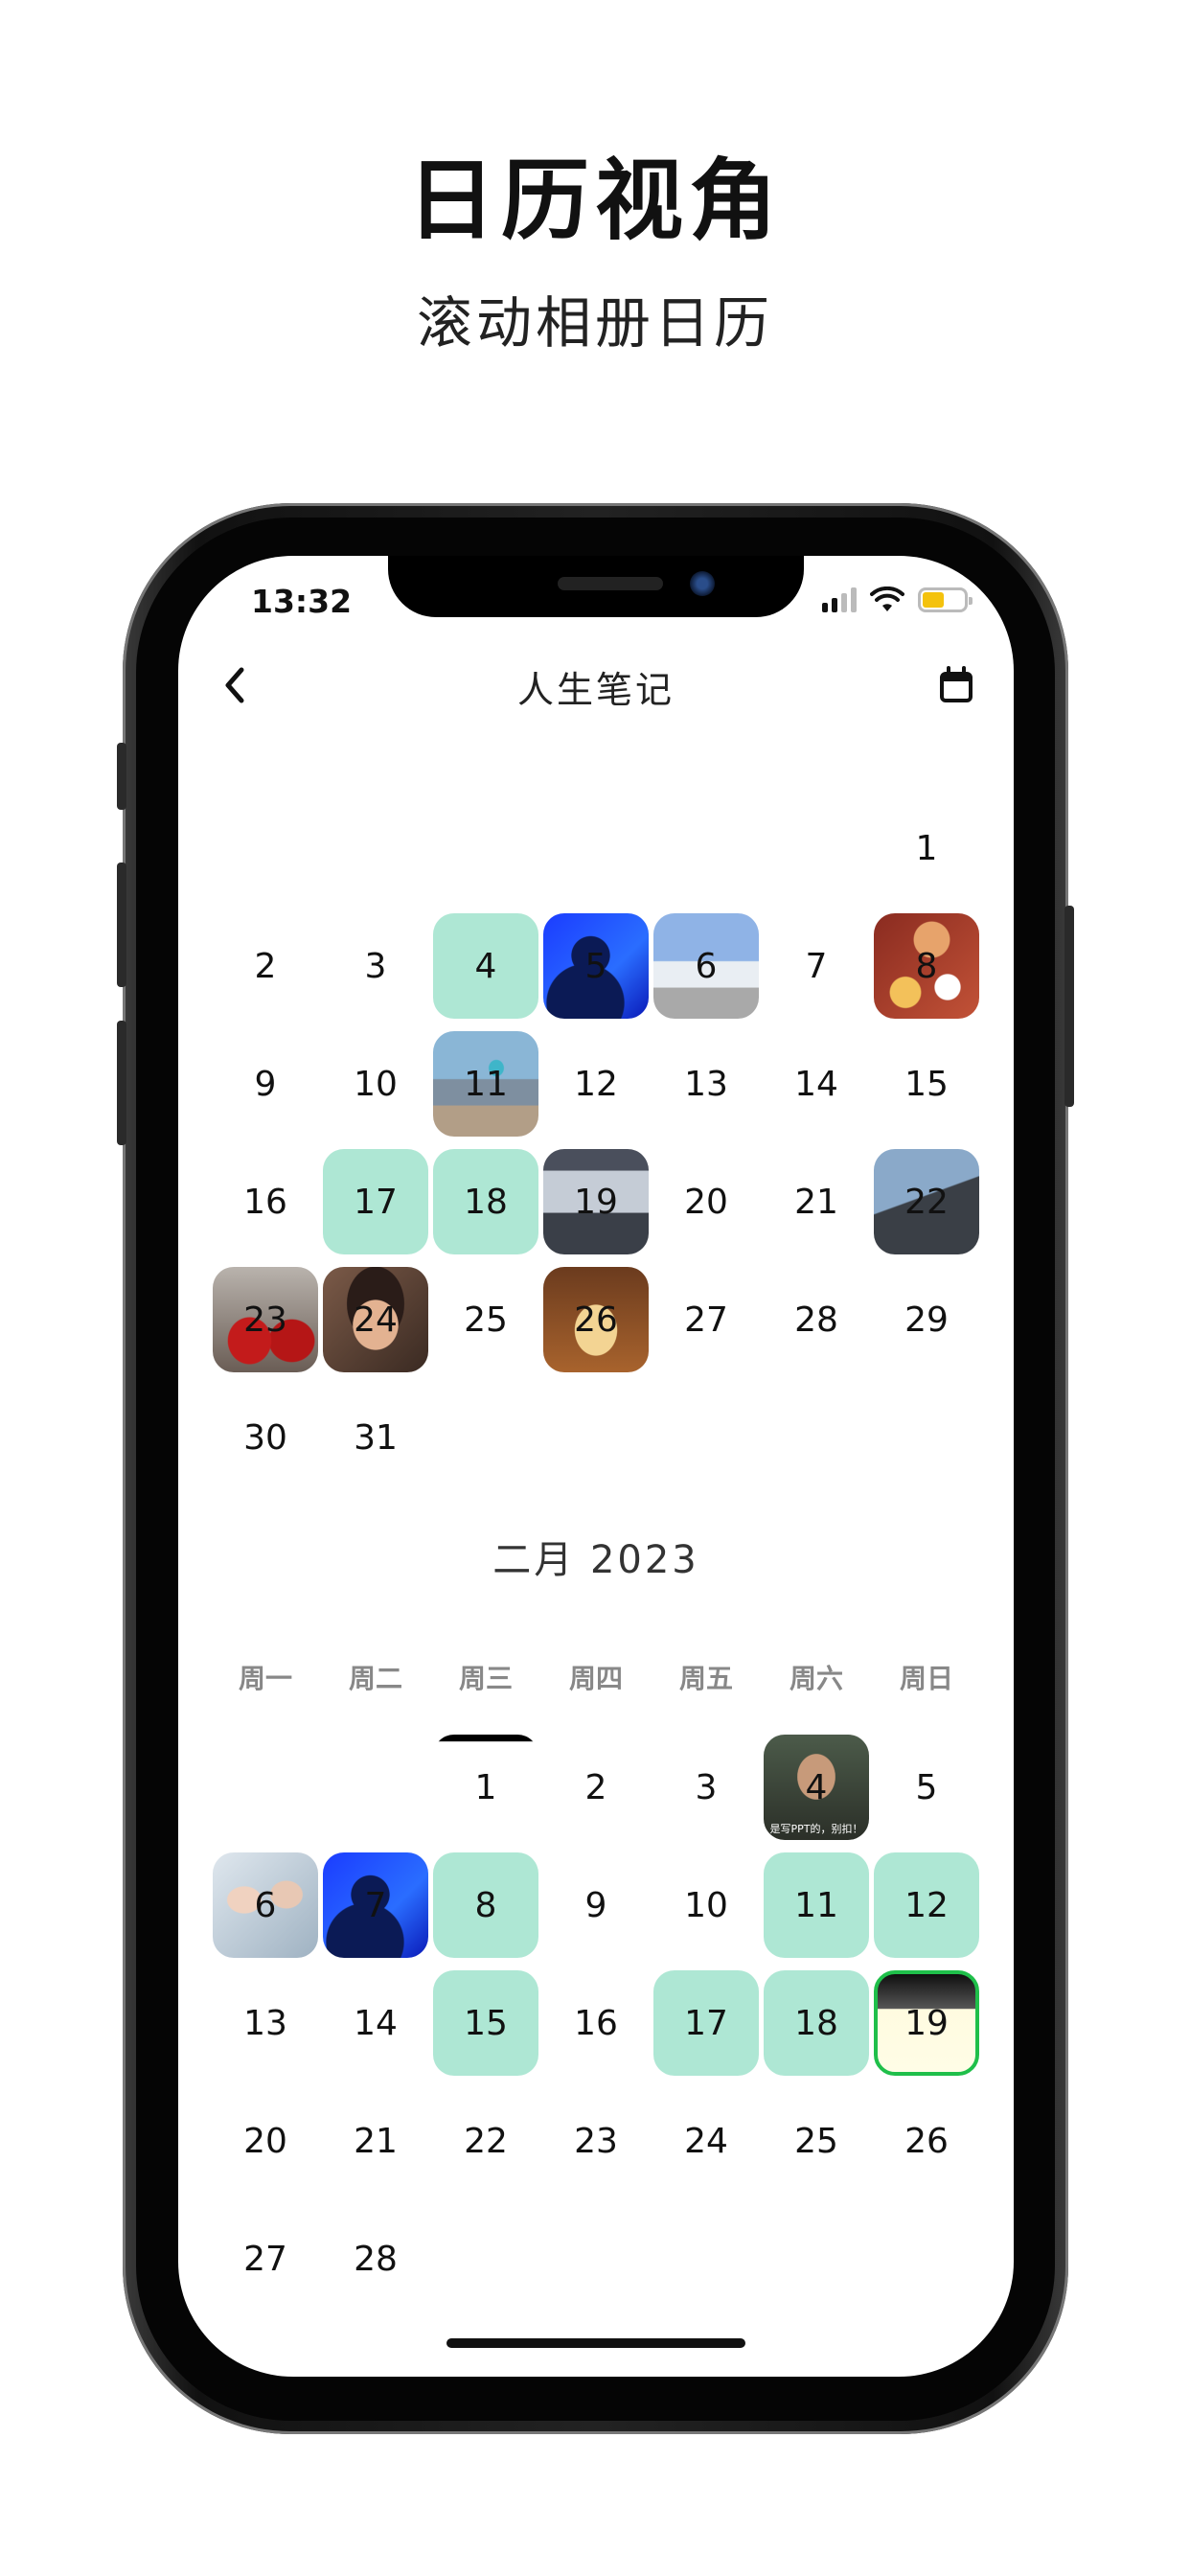 Image resolution: width=1190 pixels, height=2576 pixels. I want to click on calendar-day-photo: 7, so click(375, 1905).